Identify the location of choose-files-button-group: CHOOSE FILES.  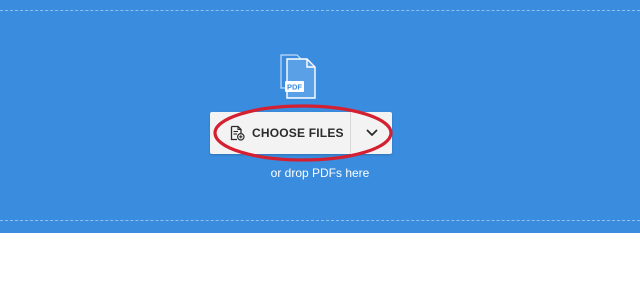
(301, 133).